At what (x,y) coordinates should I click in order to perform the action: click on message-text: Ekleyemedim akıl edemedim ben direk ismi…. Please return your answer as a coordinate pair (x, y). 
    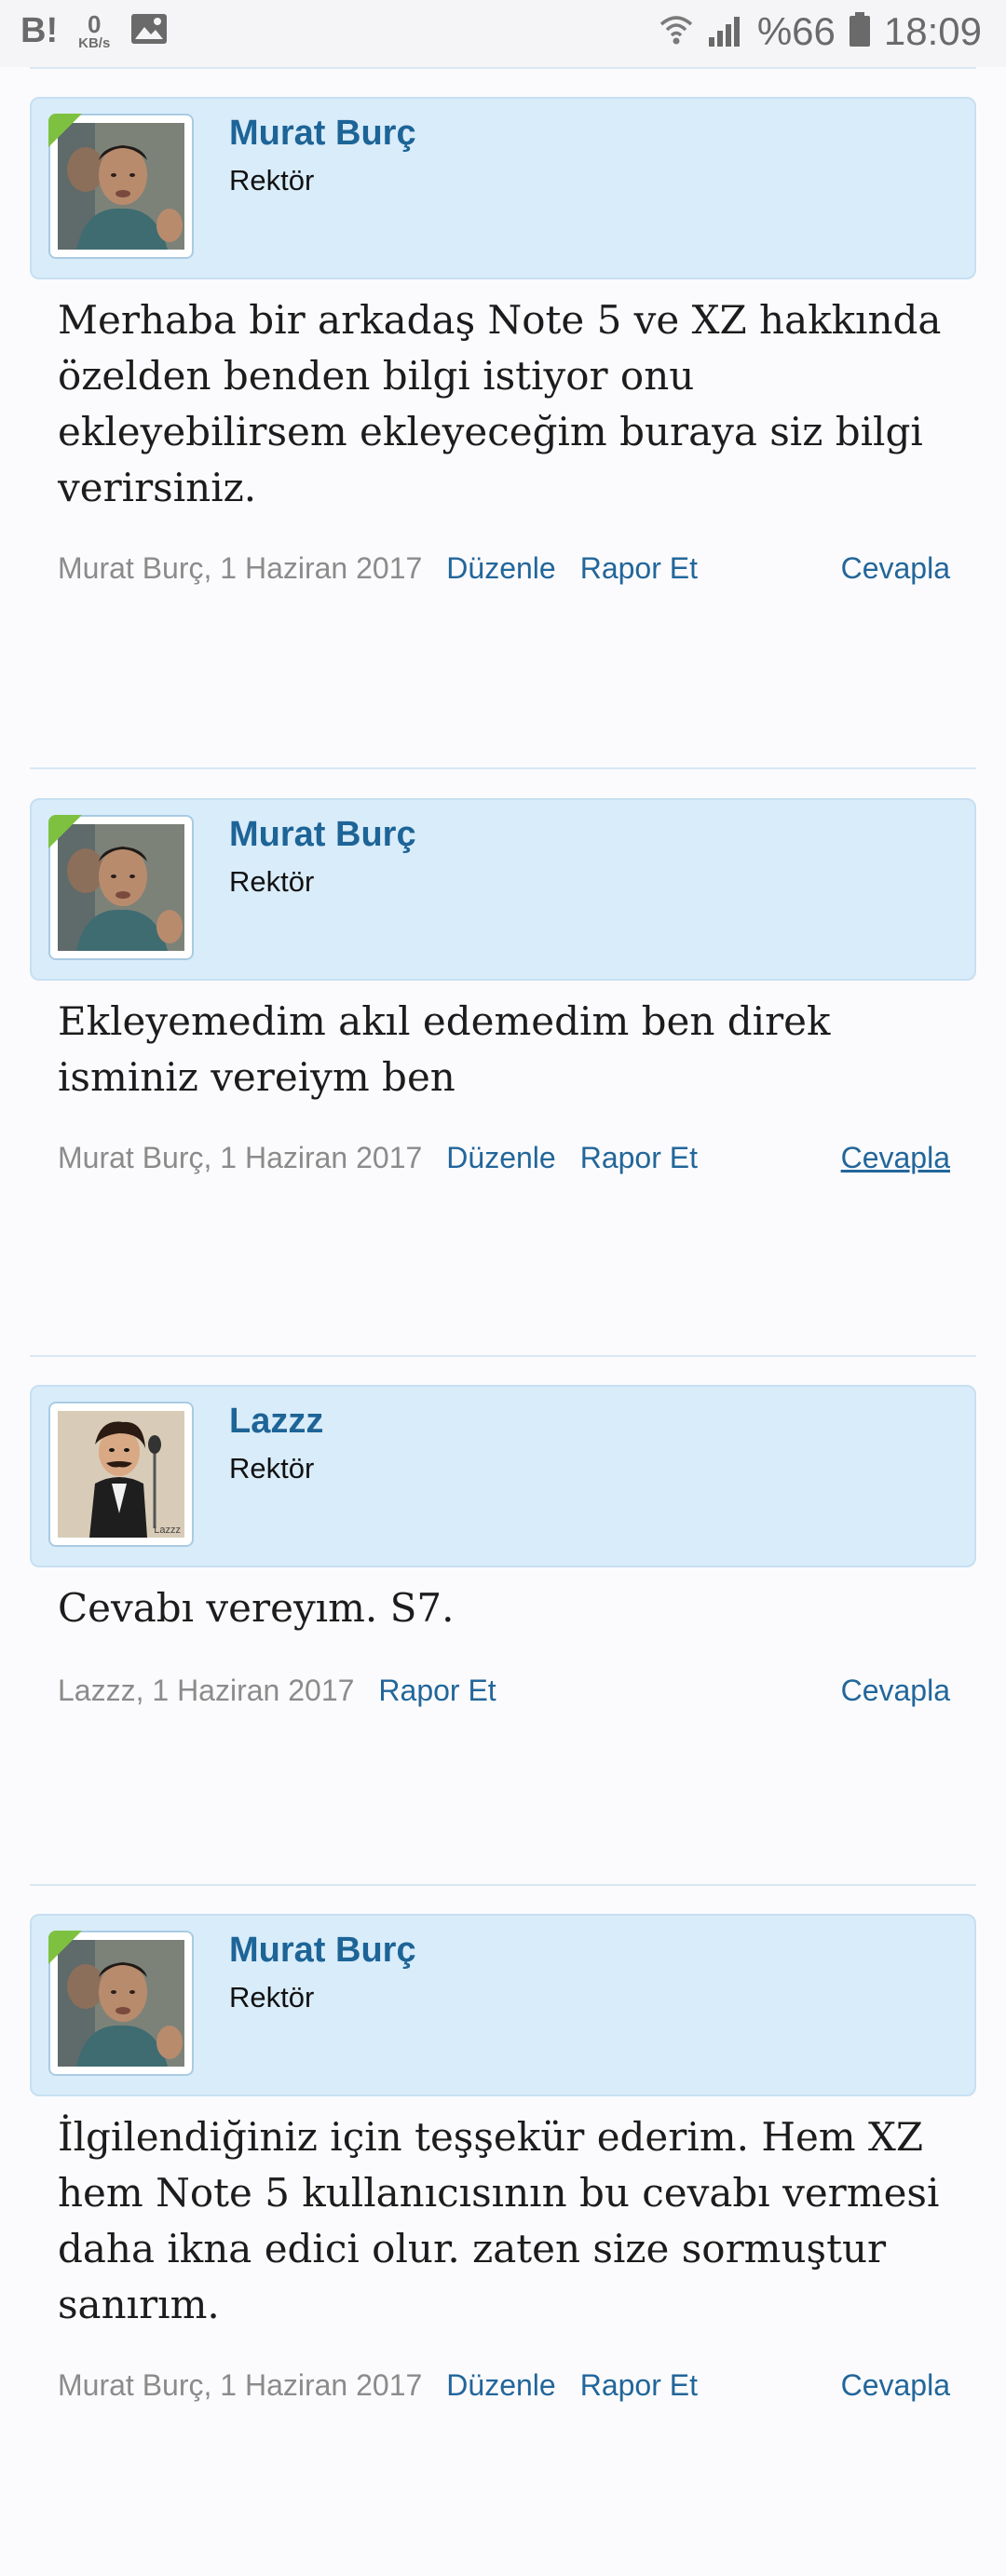
    Looking at the image, I should click on (444, 1049).